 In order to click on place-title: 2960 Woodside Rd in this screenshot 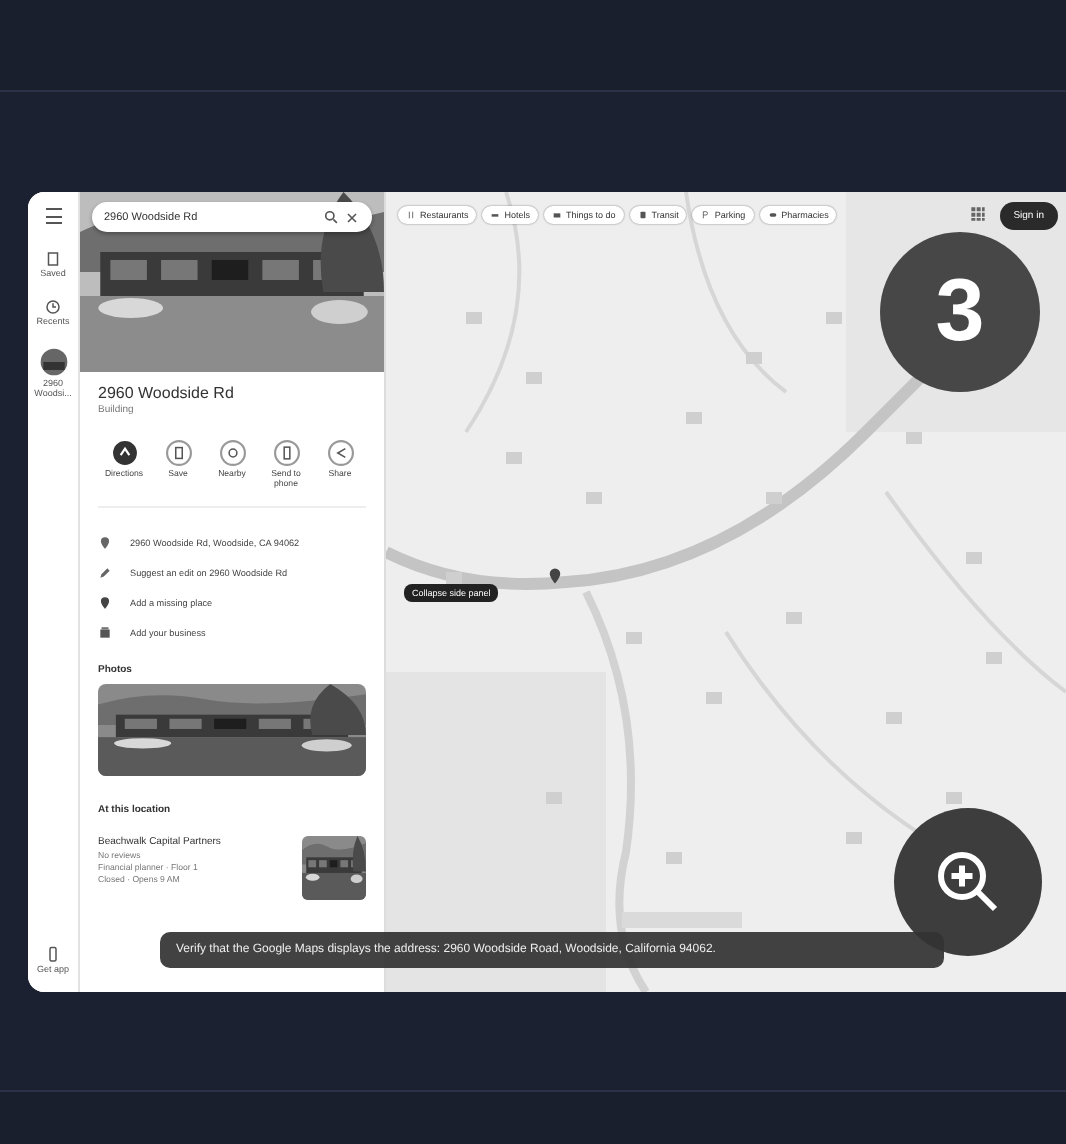, I will do `click(167, 393)`.